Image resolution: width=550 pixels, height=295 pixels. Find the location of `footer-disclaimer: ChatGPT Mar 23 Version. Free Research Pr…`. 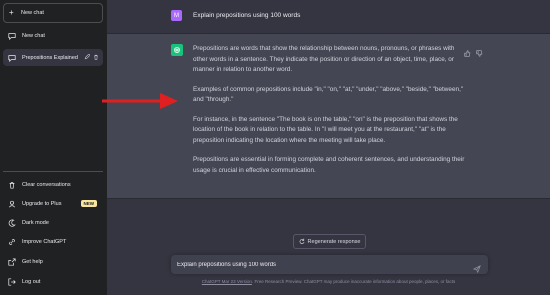

footer-disclaimer: ChatGPT Mar 23 Version. Free Research Pr… is located at coordinates (328, 281).